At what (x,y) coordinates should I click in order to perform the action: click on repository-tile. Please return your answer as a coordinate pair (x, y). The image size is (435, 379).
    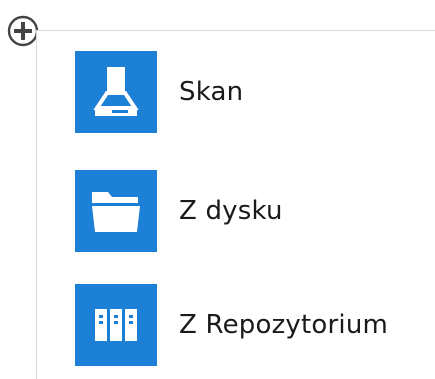
    Looking at the image, I should click on (116, 325).